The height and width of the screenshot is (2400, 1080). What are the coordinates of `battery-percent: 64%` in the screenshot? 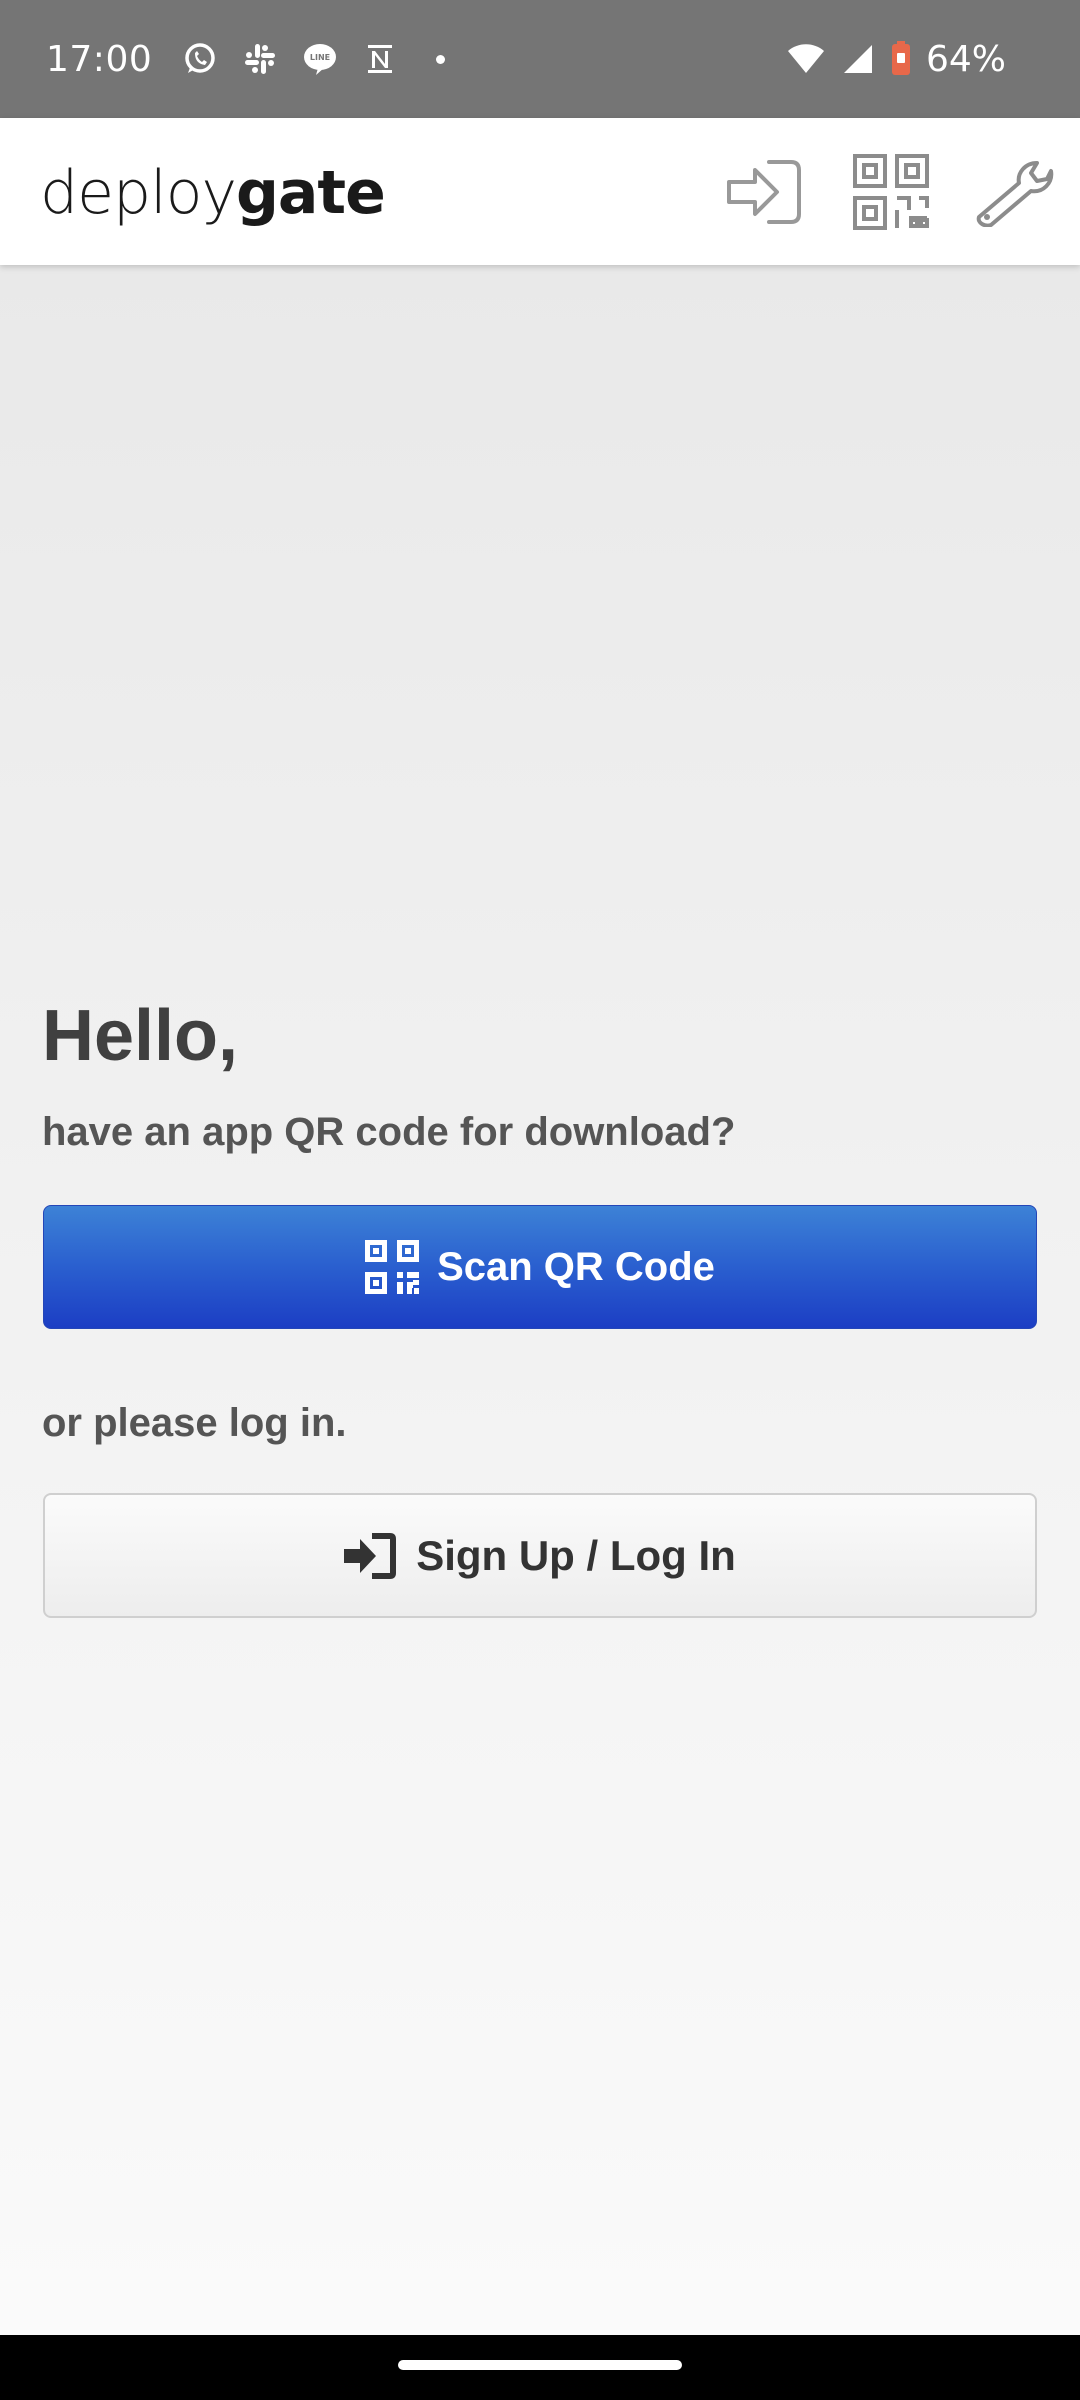 It's located at (965, 59).